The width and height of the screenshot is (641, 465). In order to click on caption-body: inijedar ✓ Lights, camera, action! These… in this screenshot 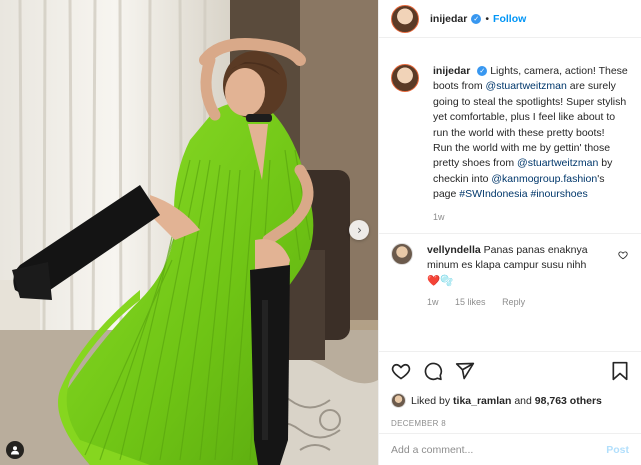, I will do `click(530, 144)`.